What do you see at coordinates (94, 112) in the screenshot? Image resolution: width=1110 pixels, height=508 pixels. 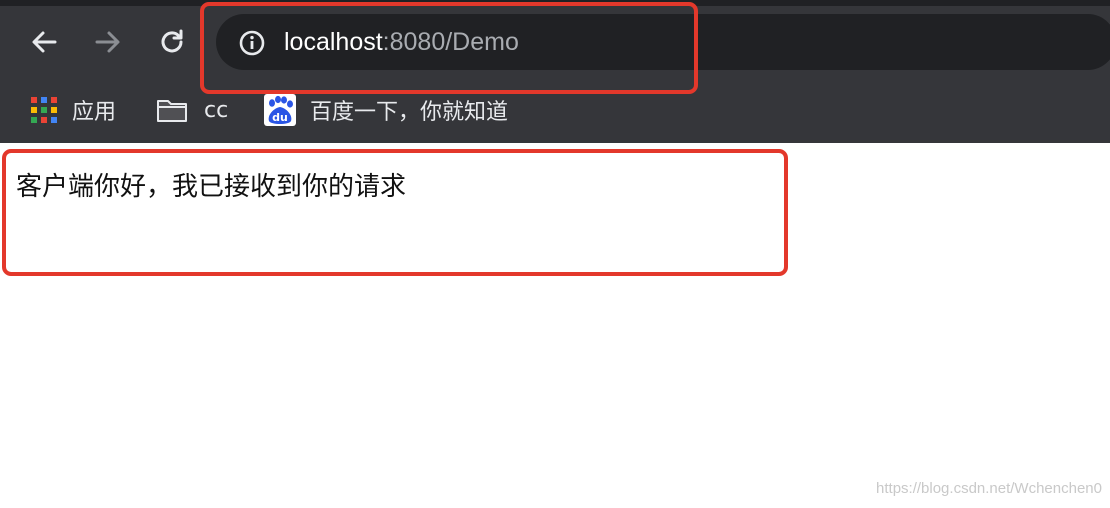 I see `bookmark-label: 应用` at bounding box center [94, 112].